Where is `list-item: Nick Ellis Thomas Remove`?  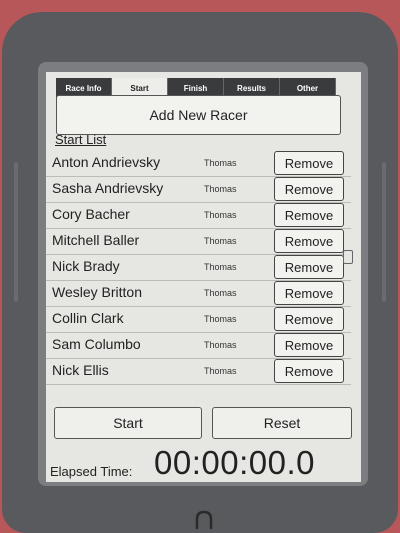
list-item: Nick Ellis Thomas Remove is located at coordinates (198, 371).